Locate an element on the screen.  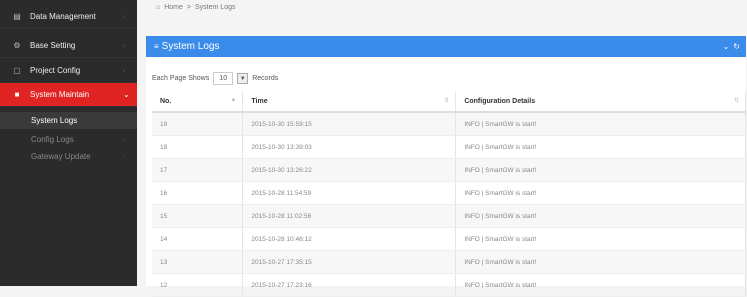
sidebar-item-label: Base Setting is located at coordinates (53, 45).